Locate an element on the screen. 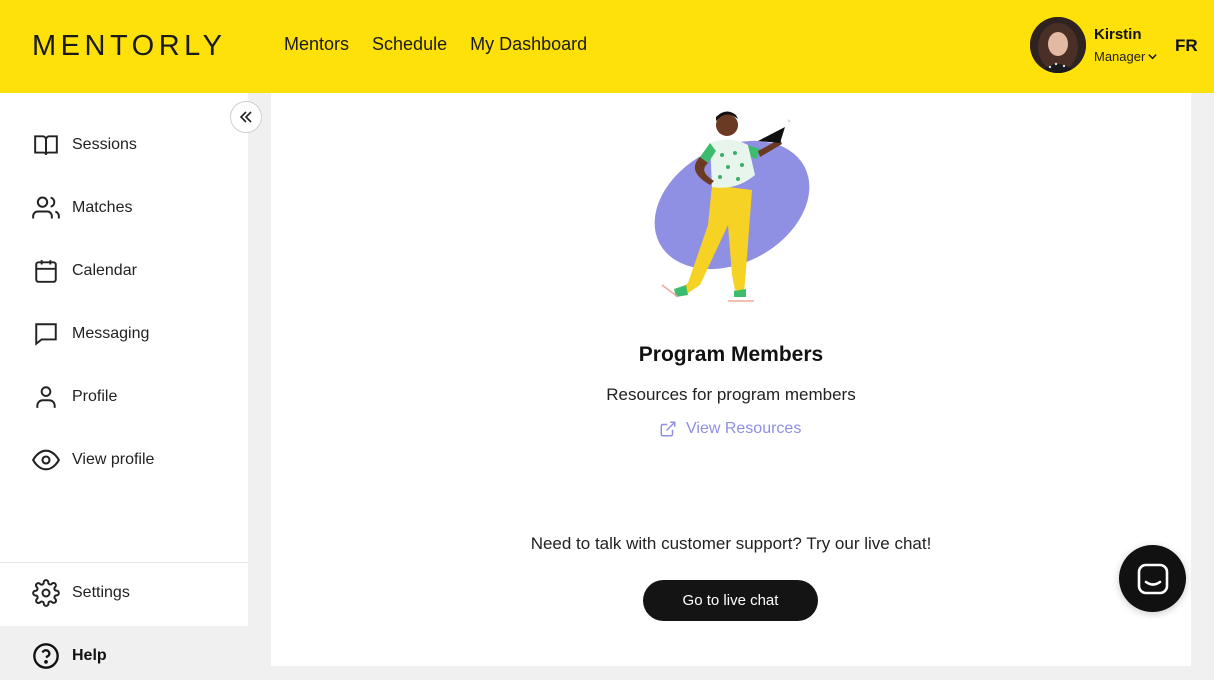 Image resolution: width=1214 pixels, height=680 pixels. user-role: Manager is located at coordinates (1120, 56).